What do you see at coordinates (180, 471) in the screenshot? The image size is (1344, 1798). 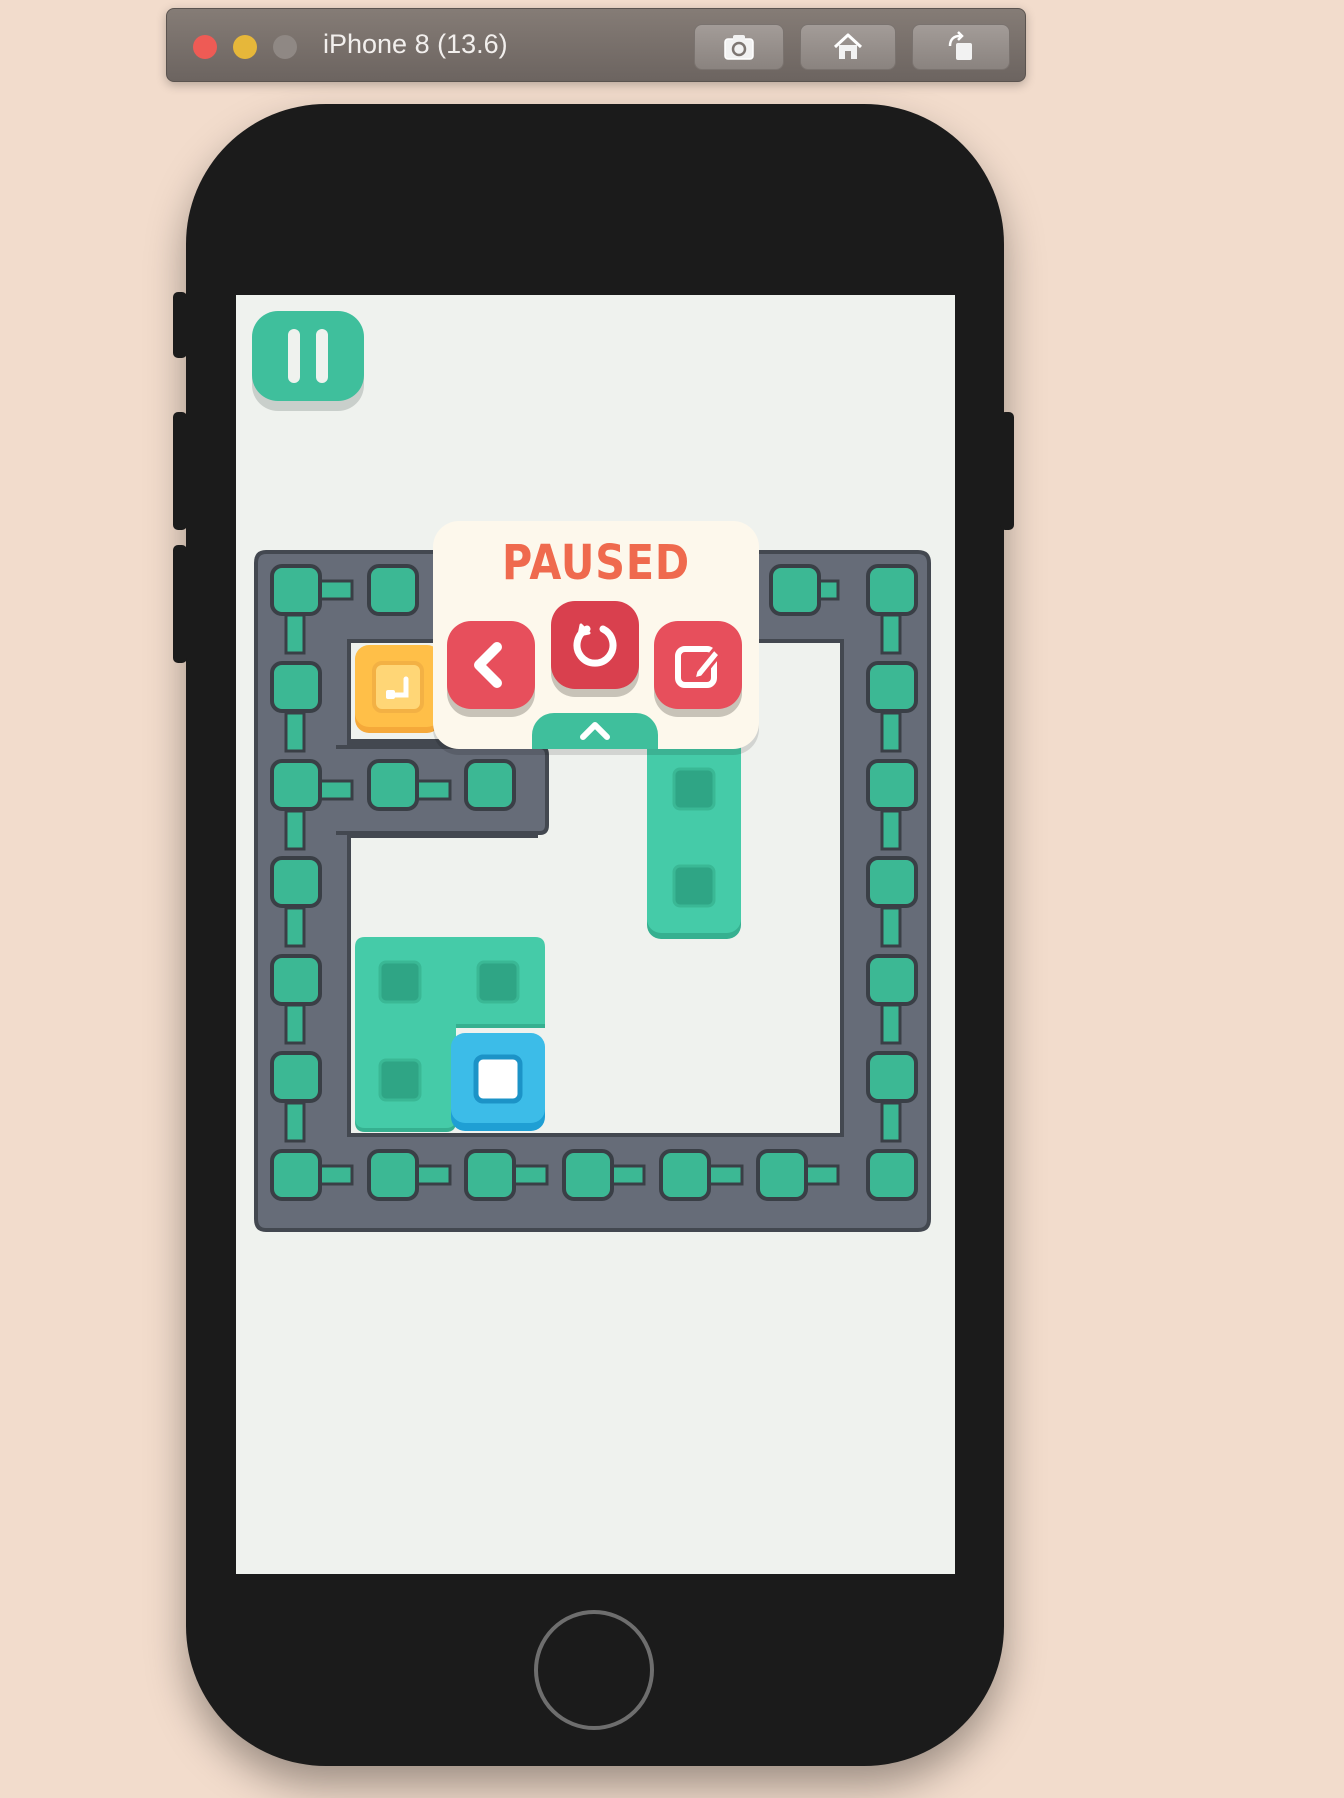 I see `volume-up-button` at bounding box center [180, 471].